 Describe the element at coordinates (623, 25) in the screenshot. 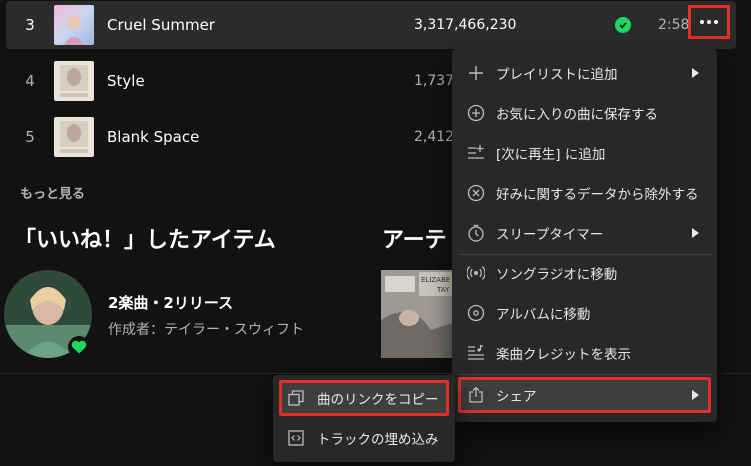

I see `saved-check-icon` at that location.